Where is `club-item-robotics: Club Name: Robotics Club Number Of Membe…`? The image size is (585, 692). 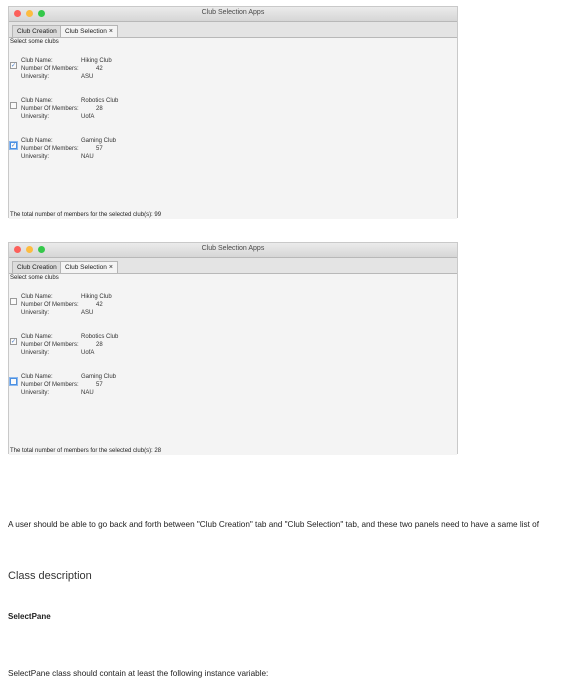
club-item-robotics: Club Name: Robotics Club Number Of Membe… is located at coordinates (159, 109).